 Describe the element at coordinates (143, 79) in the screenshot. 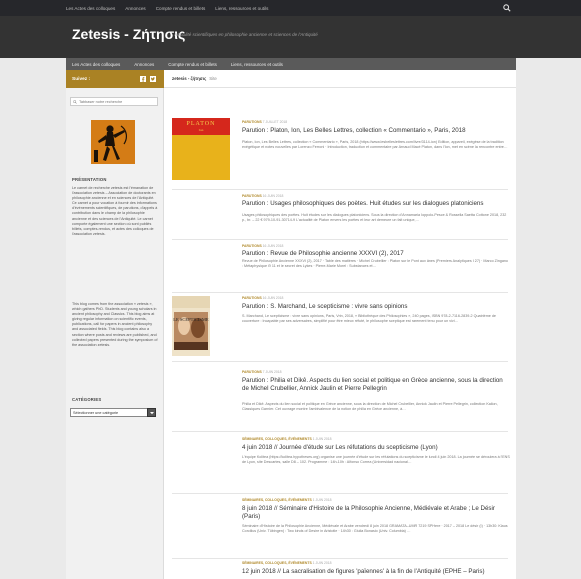

I see `facebook-icon` at that location.